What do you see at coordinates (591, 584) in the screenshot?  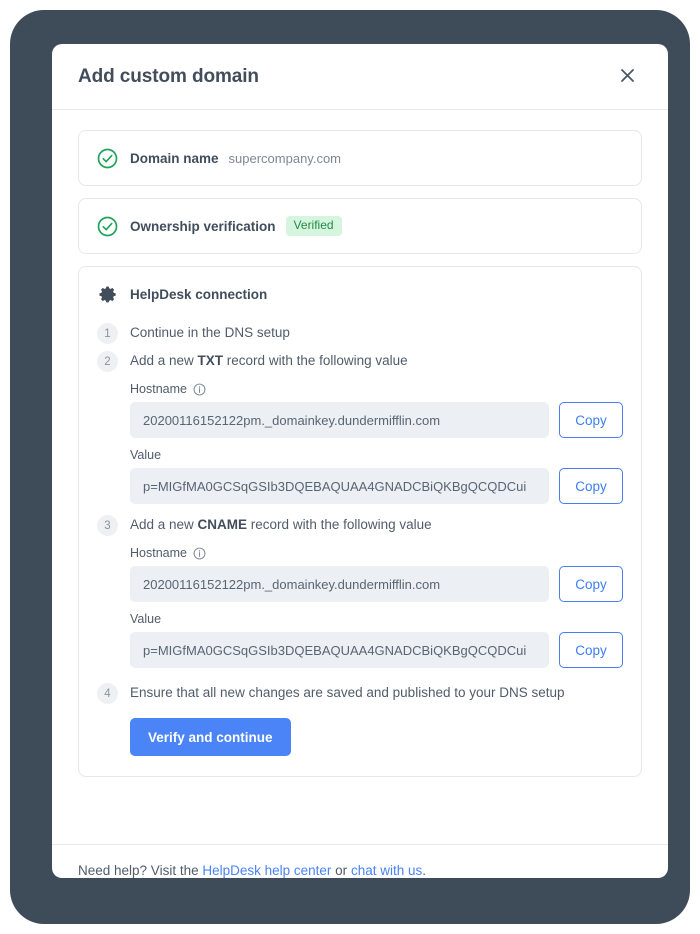 I see `cname-hostname-copy-button: Copy` at bounding box center [591, 584].